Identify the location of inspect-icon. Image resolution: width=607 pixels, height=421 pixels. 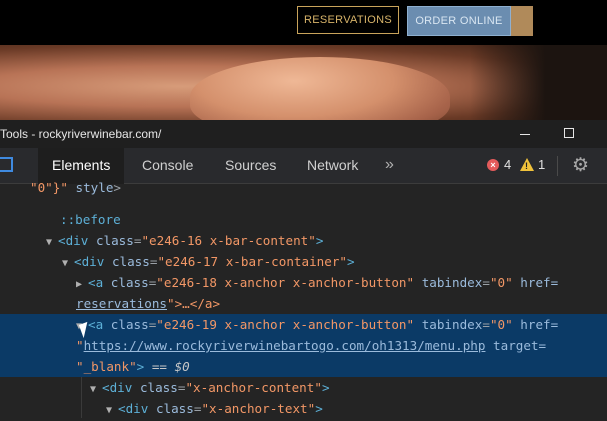
(7, 165).